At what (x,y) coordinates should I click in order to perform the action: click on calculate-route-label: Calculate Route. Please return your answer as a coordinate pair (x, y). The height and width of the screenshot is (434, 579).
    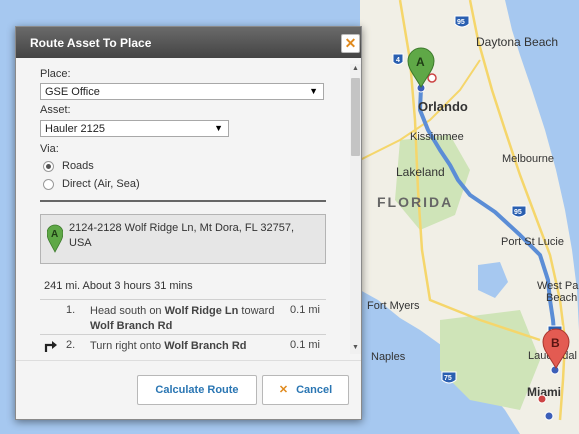
    Looking at the image, I should click on (197, 390).